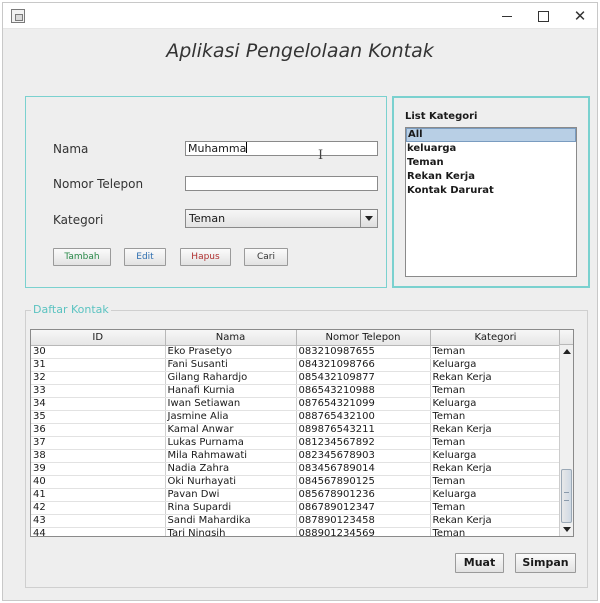 This screenshot has height=603, width=600. What do you see at coordinates (98, 404) in the screenshot?
I see `table-cell: 34` at bounding box center [98, 404].